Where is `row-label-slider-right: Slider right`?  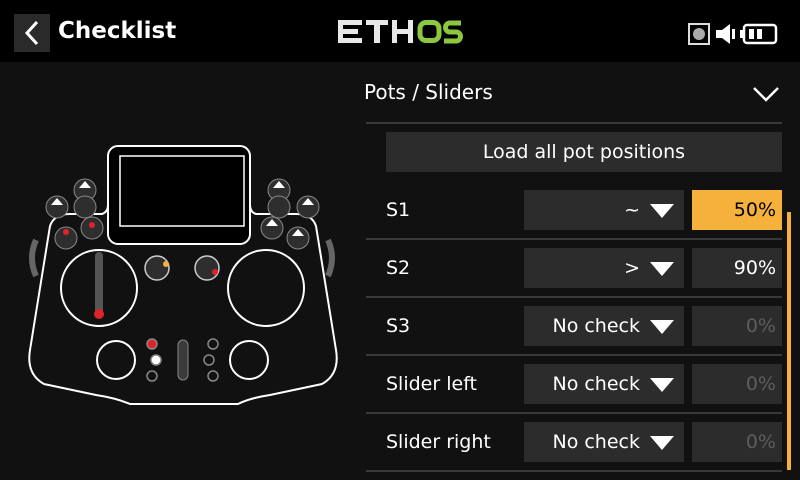
row-label-slider-right: Slider right is located at coordinates (438, 442).